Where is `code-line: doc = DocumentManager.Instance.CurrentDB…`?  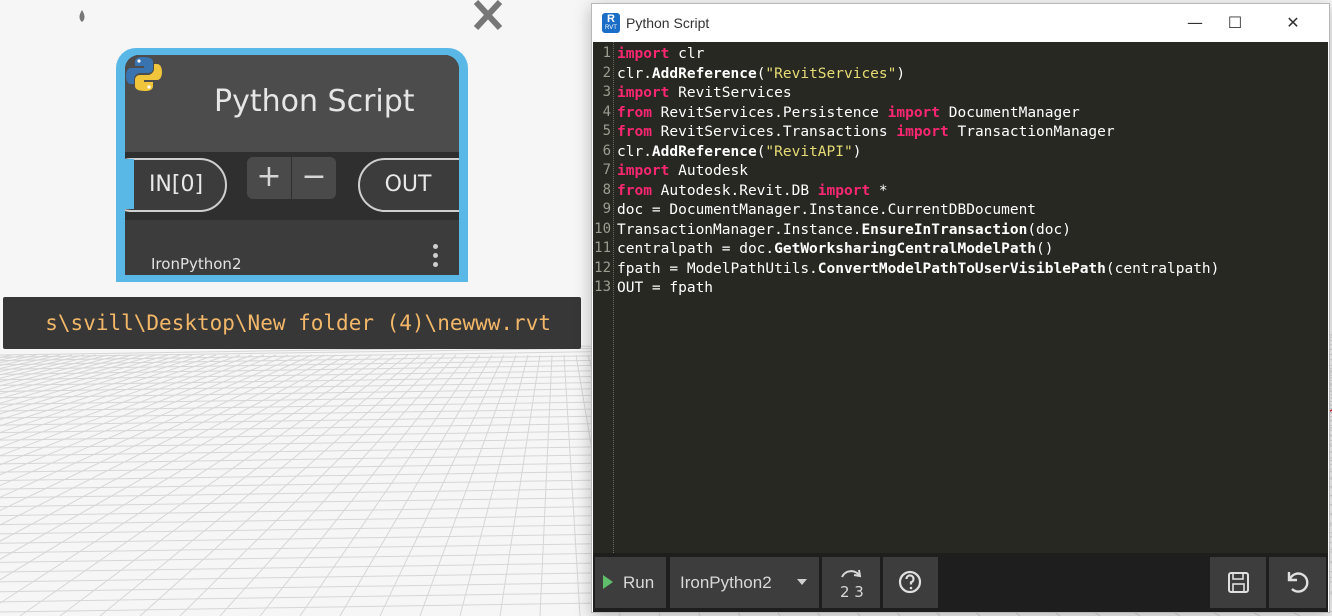 code-line: doc = DocumentManager.Instance.CurrentDB… is located at coordinates (826, 211).